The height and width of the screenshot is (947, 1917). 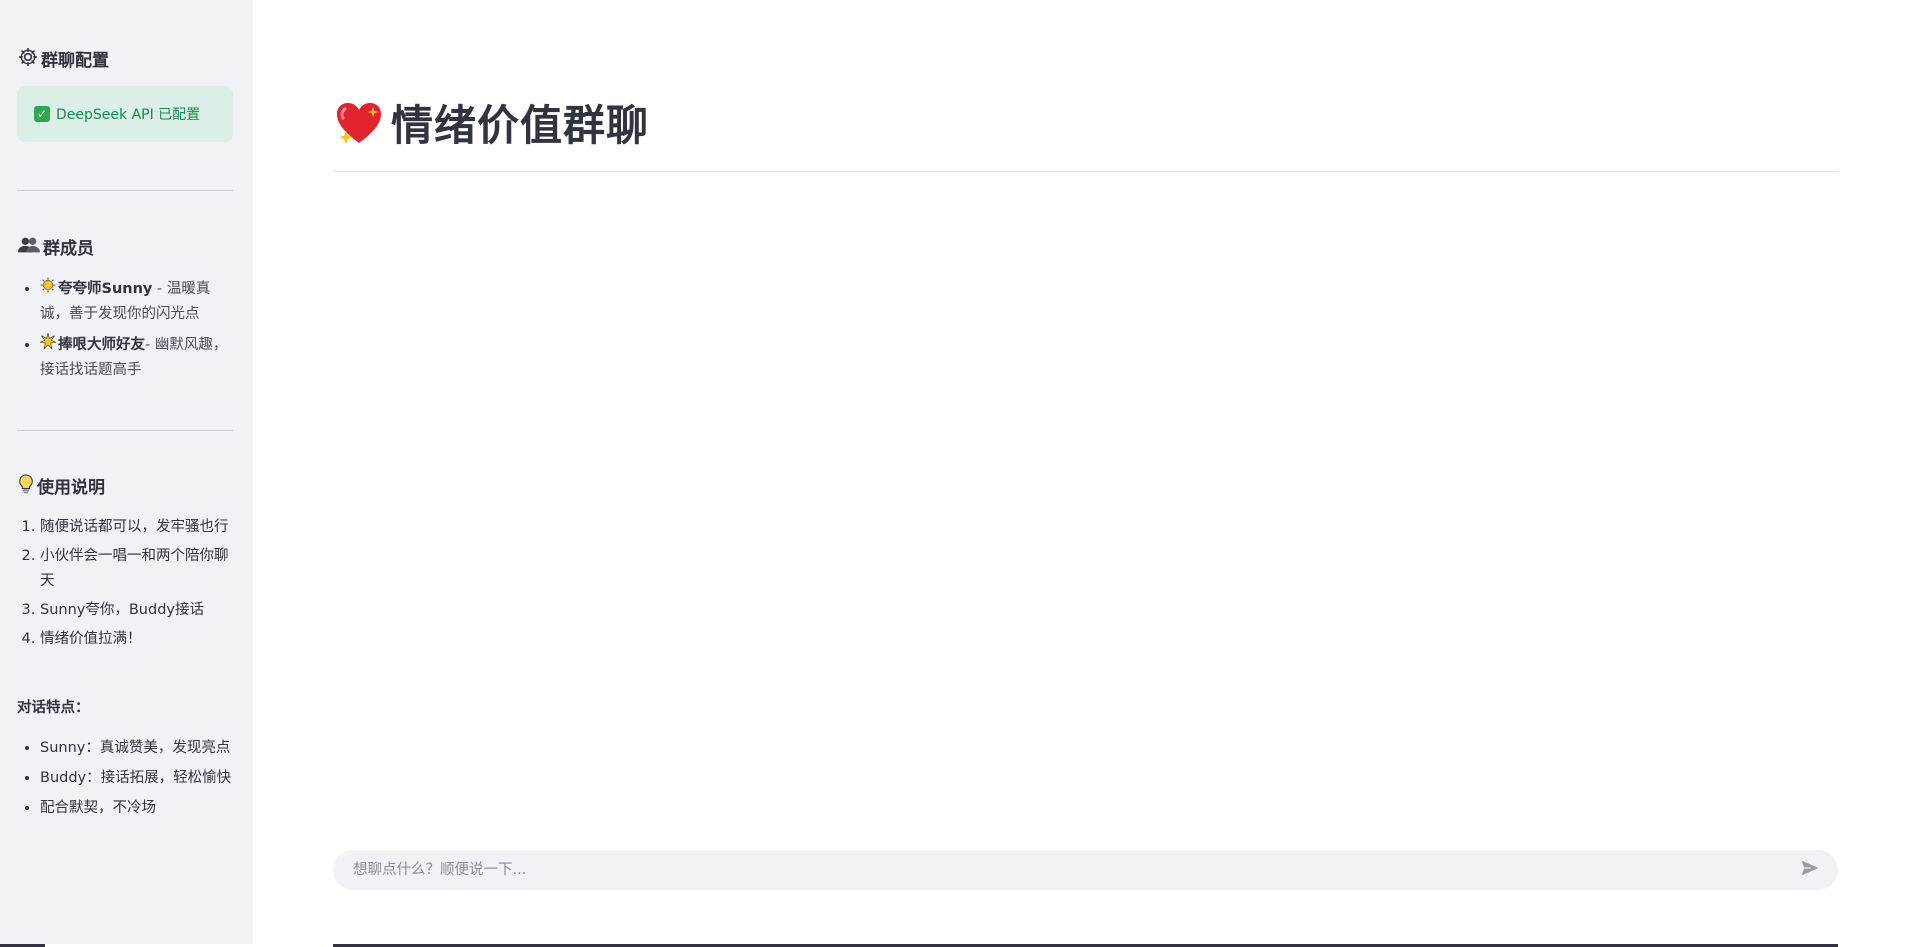 What do you see at coordinates (105, 289) in the screenshot?
I see `member-name: 夸夸师Sunny` at bounding box center [105, 289].